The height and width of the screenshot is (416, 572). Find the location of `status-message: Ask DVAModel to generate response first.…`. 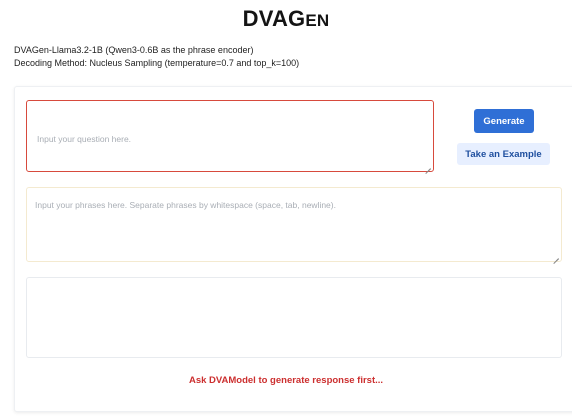

status-message: Ask DVAModel to generate response first.… is located at coordinates (286, 380).